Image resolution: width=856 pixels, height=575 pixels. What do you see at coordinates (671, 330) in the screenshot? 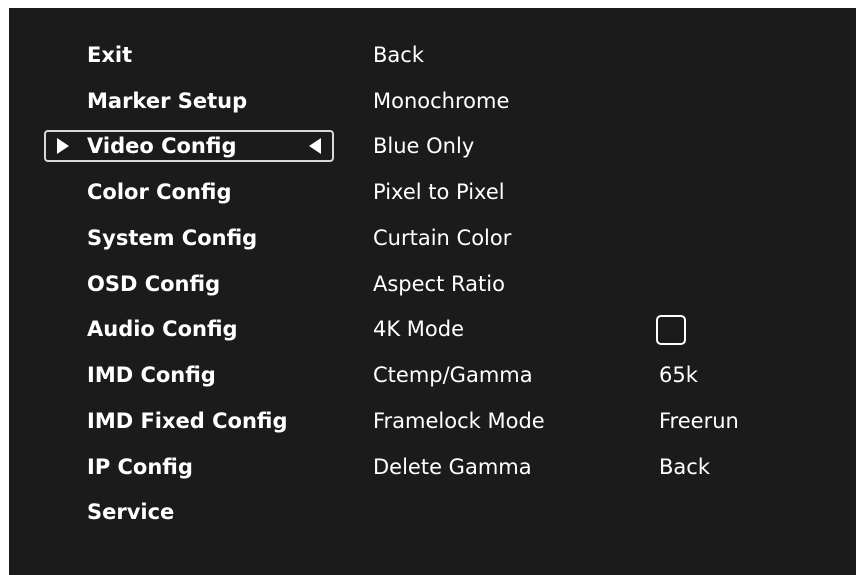
I see `4k-mode-checkbox` at bounding box center [671, 330].